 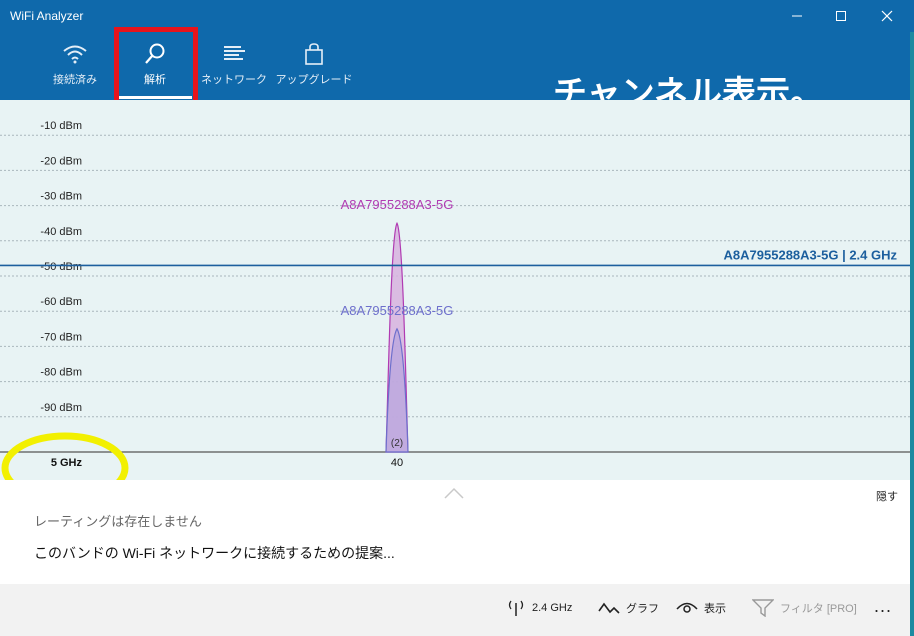 I want to click on y-tick-label: -60 dBm, so click(x=61, y=302).